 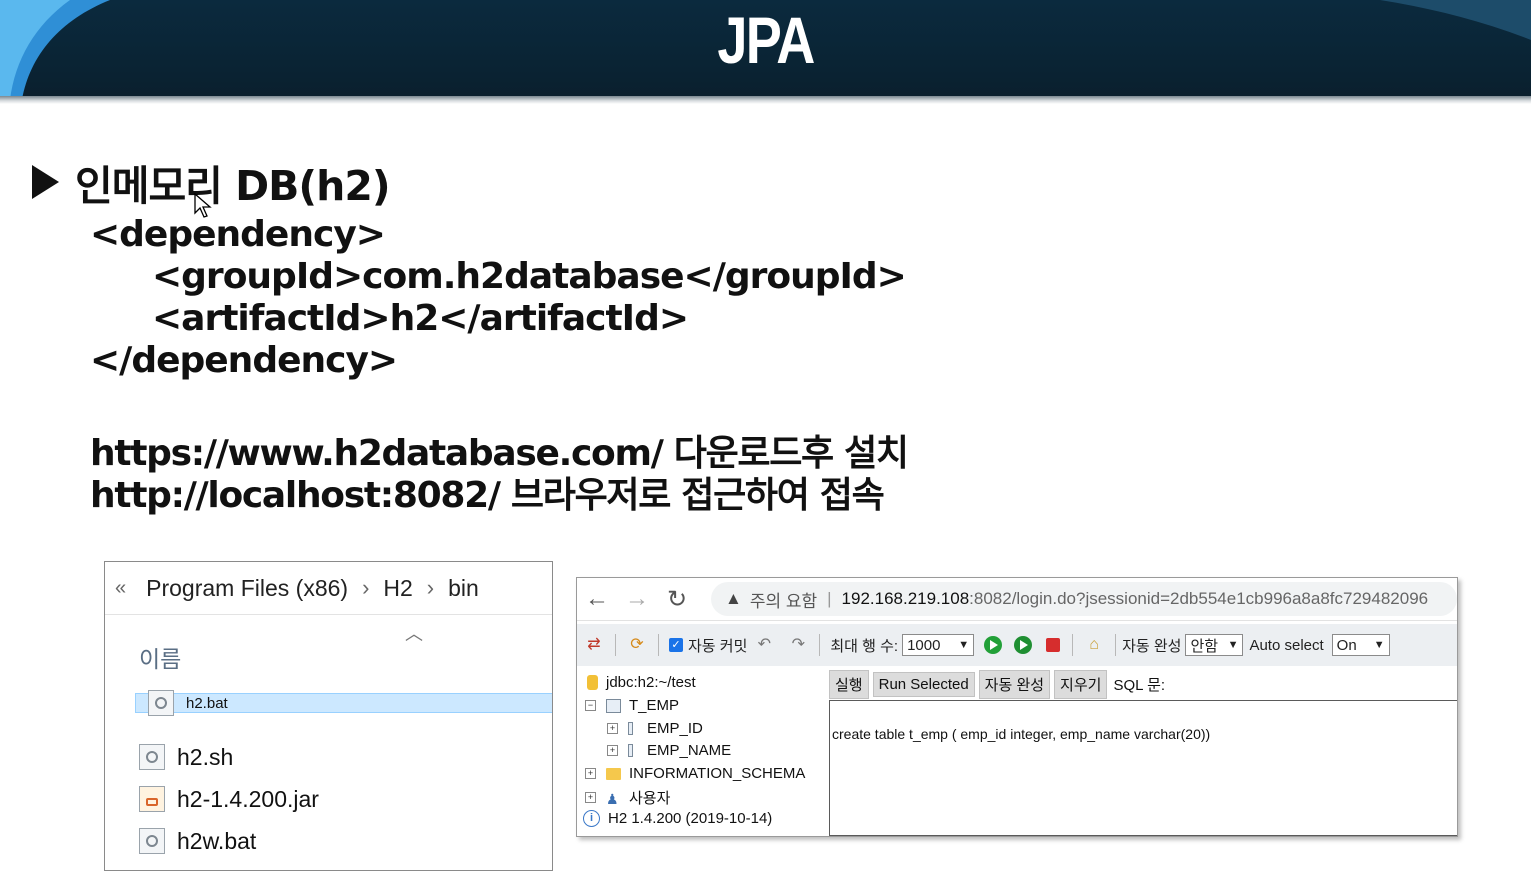 What do you see at coordinates (717, 773) in the screenshot?
I see `schema-name: INFORMATION_SCHEMA` at bounding box center [717, 773].